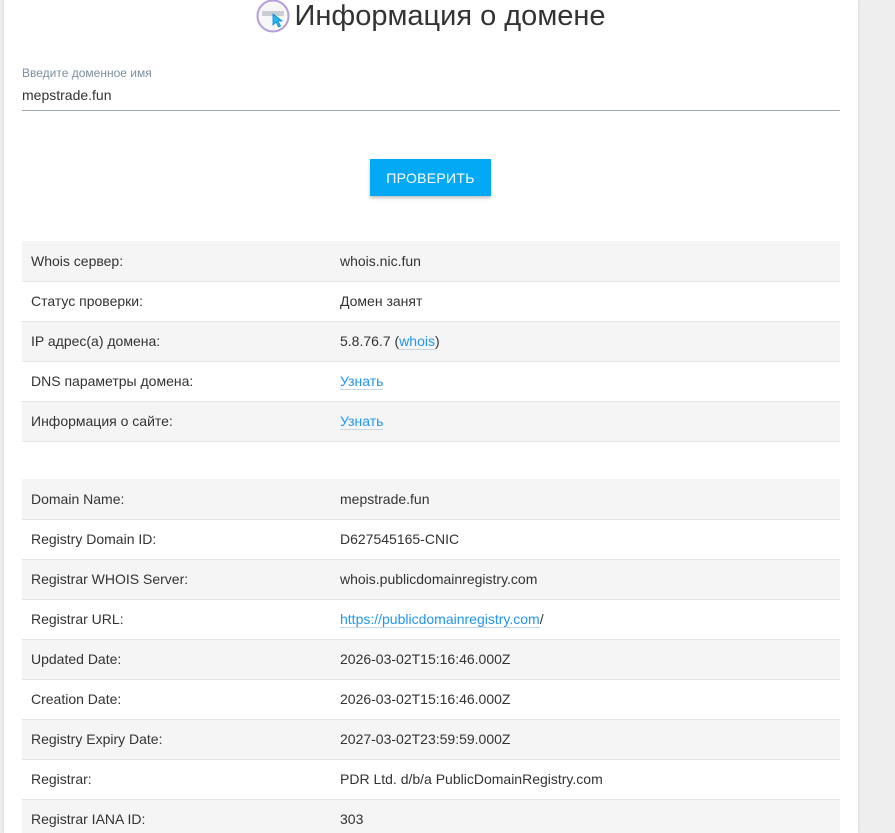  I want to click on row-key: Registrar URL:, so click(176, 619).